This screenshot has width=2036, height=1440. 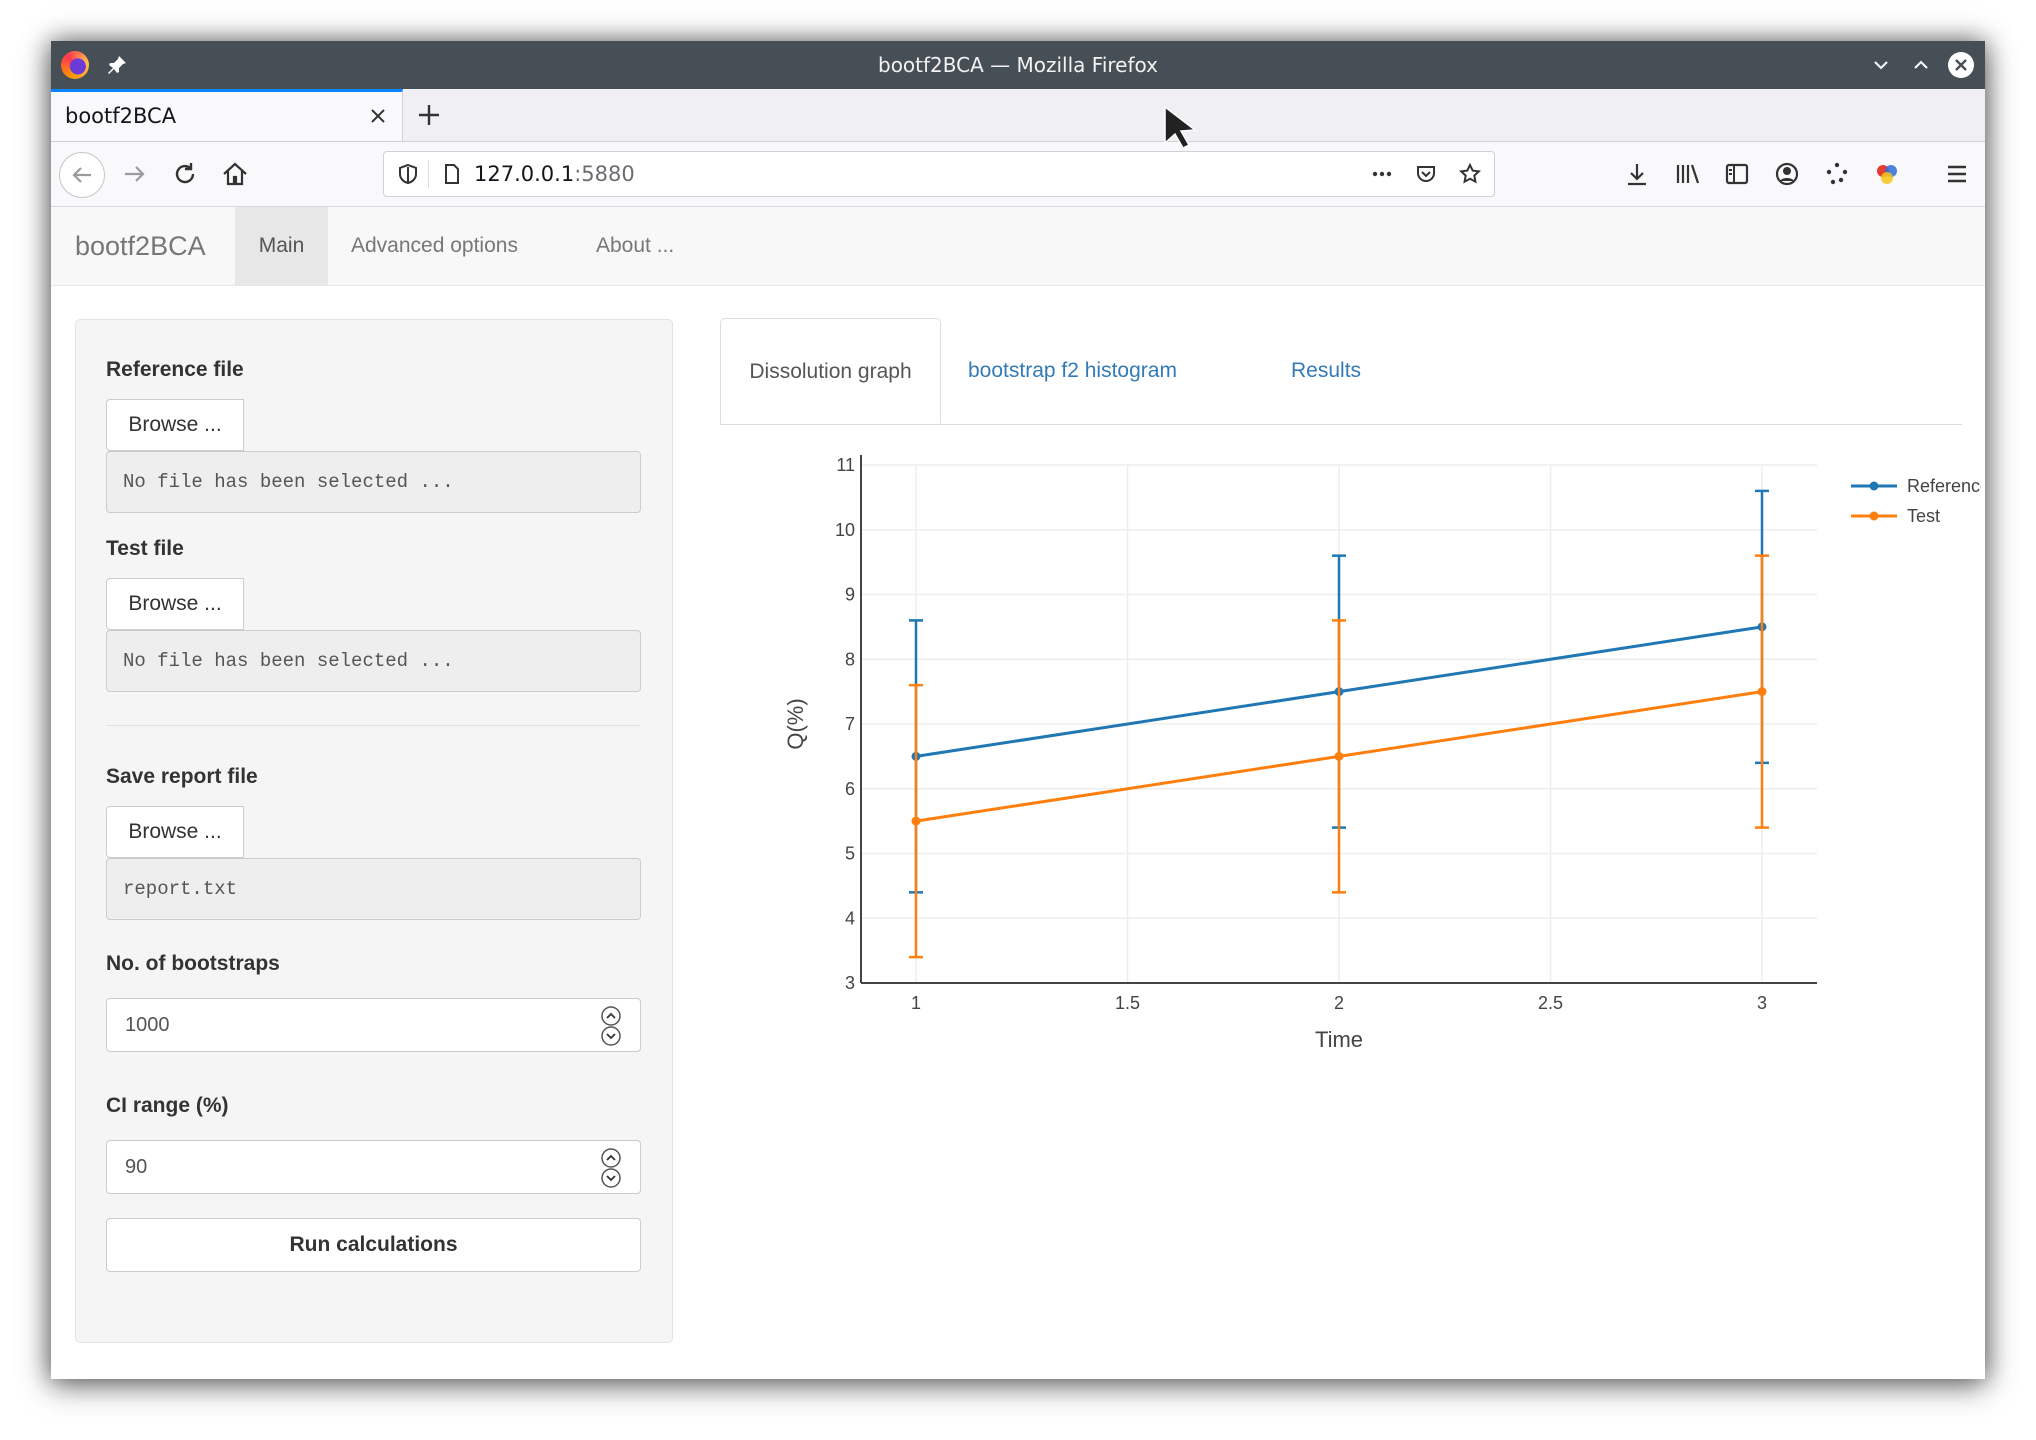 I want to click on downloads-icon, so click(x=1637, y=174).